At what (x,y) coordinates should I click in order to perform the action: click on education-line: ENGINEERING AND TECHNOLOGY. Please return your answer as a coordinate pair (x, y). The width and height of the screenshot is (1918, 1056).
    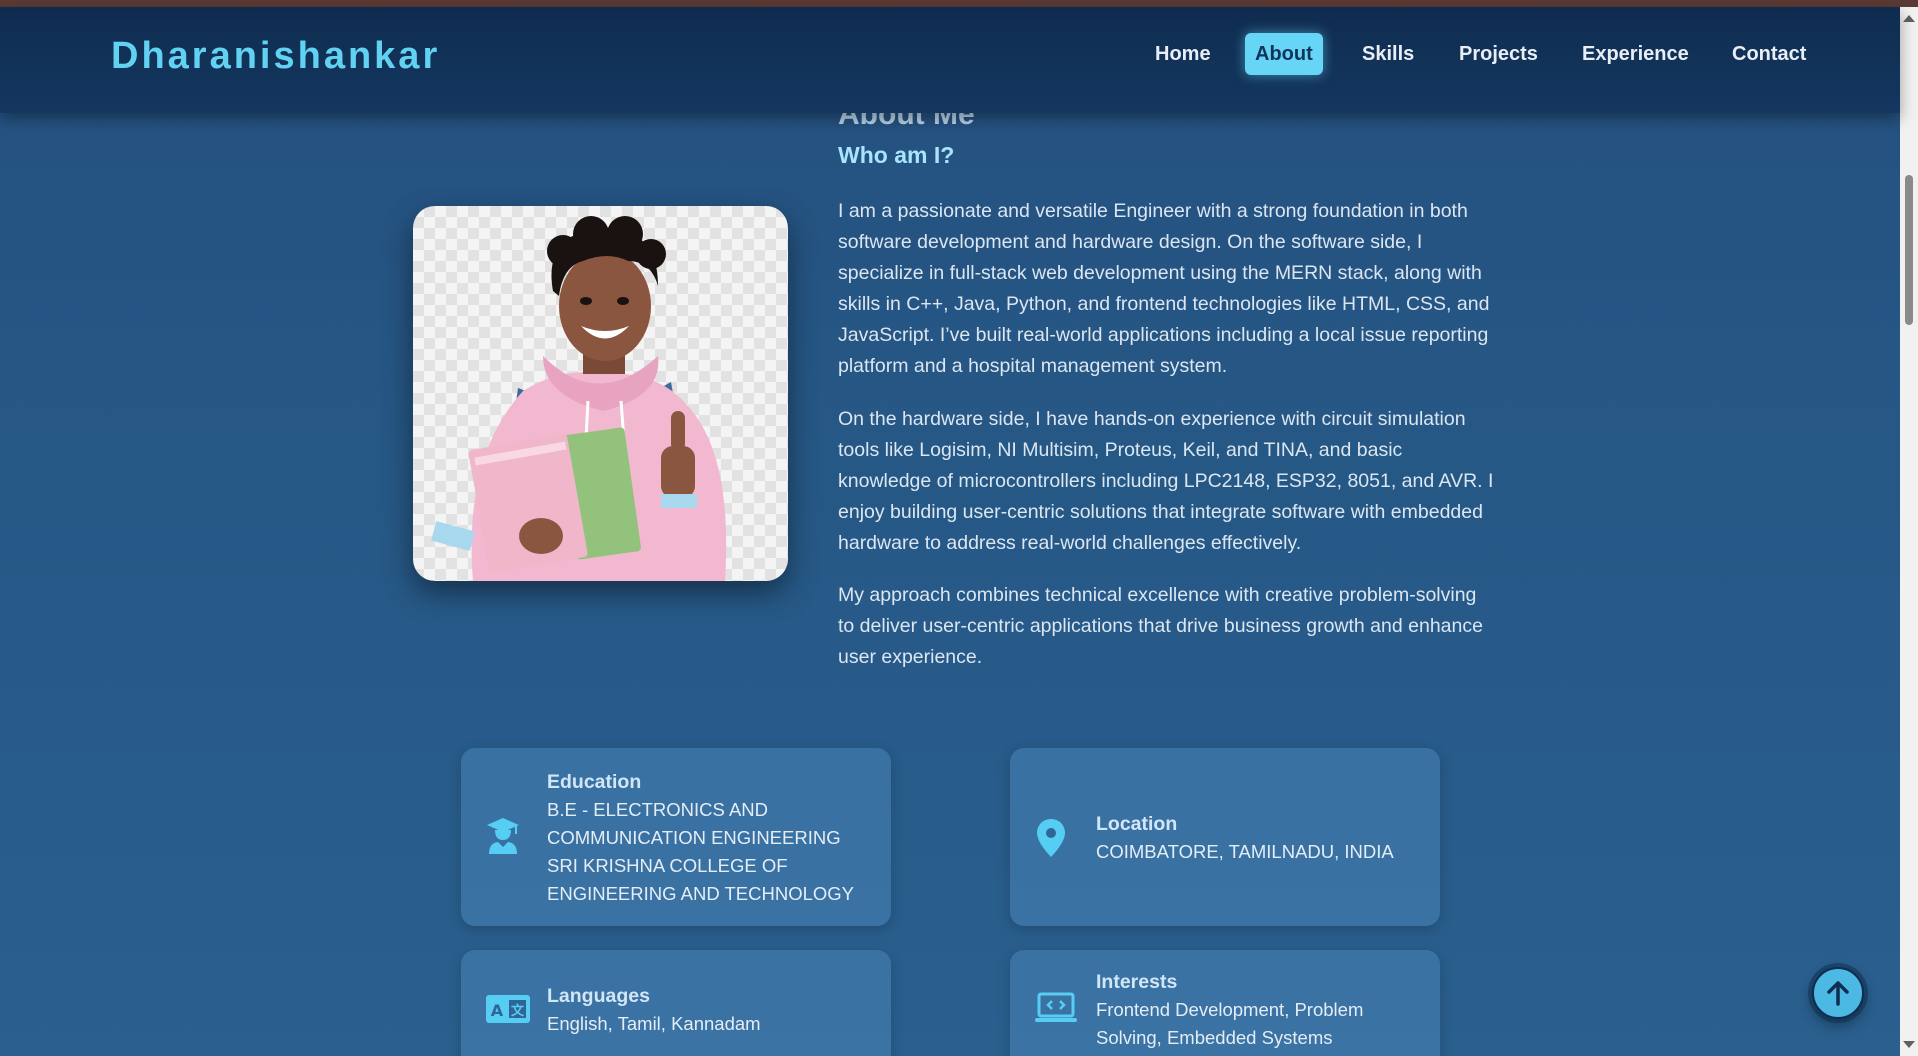
    Looking at the image, I should click on (701, 893).